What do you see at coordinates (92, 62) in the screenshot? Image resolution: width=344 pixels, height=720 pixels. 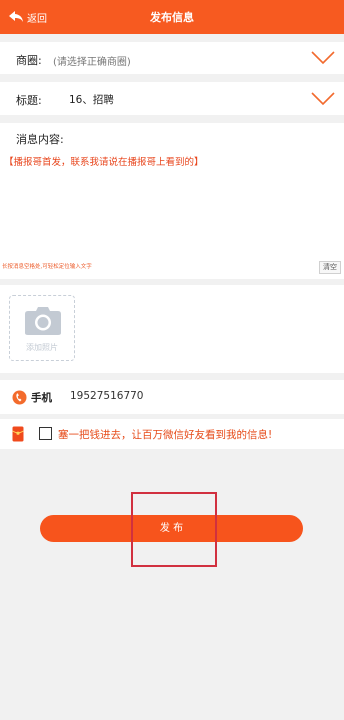 I see `shangquan-placeholder: (请选择正确商圈)` at bounding box center [92, 62].